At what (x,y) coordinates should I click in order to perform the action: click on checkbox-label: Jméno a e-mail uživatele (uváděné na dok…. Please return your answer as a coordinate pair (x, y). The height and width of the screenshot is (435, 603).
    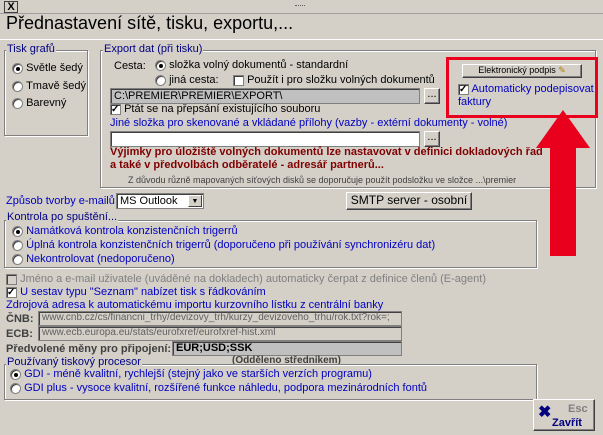
    Looking at the image, I should click on (253, 279).